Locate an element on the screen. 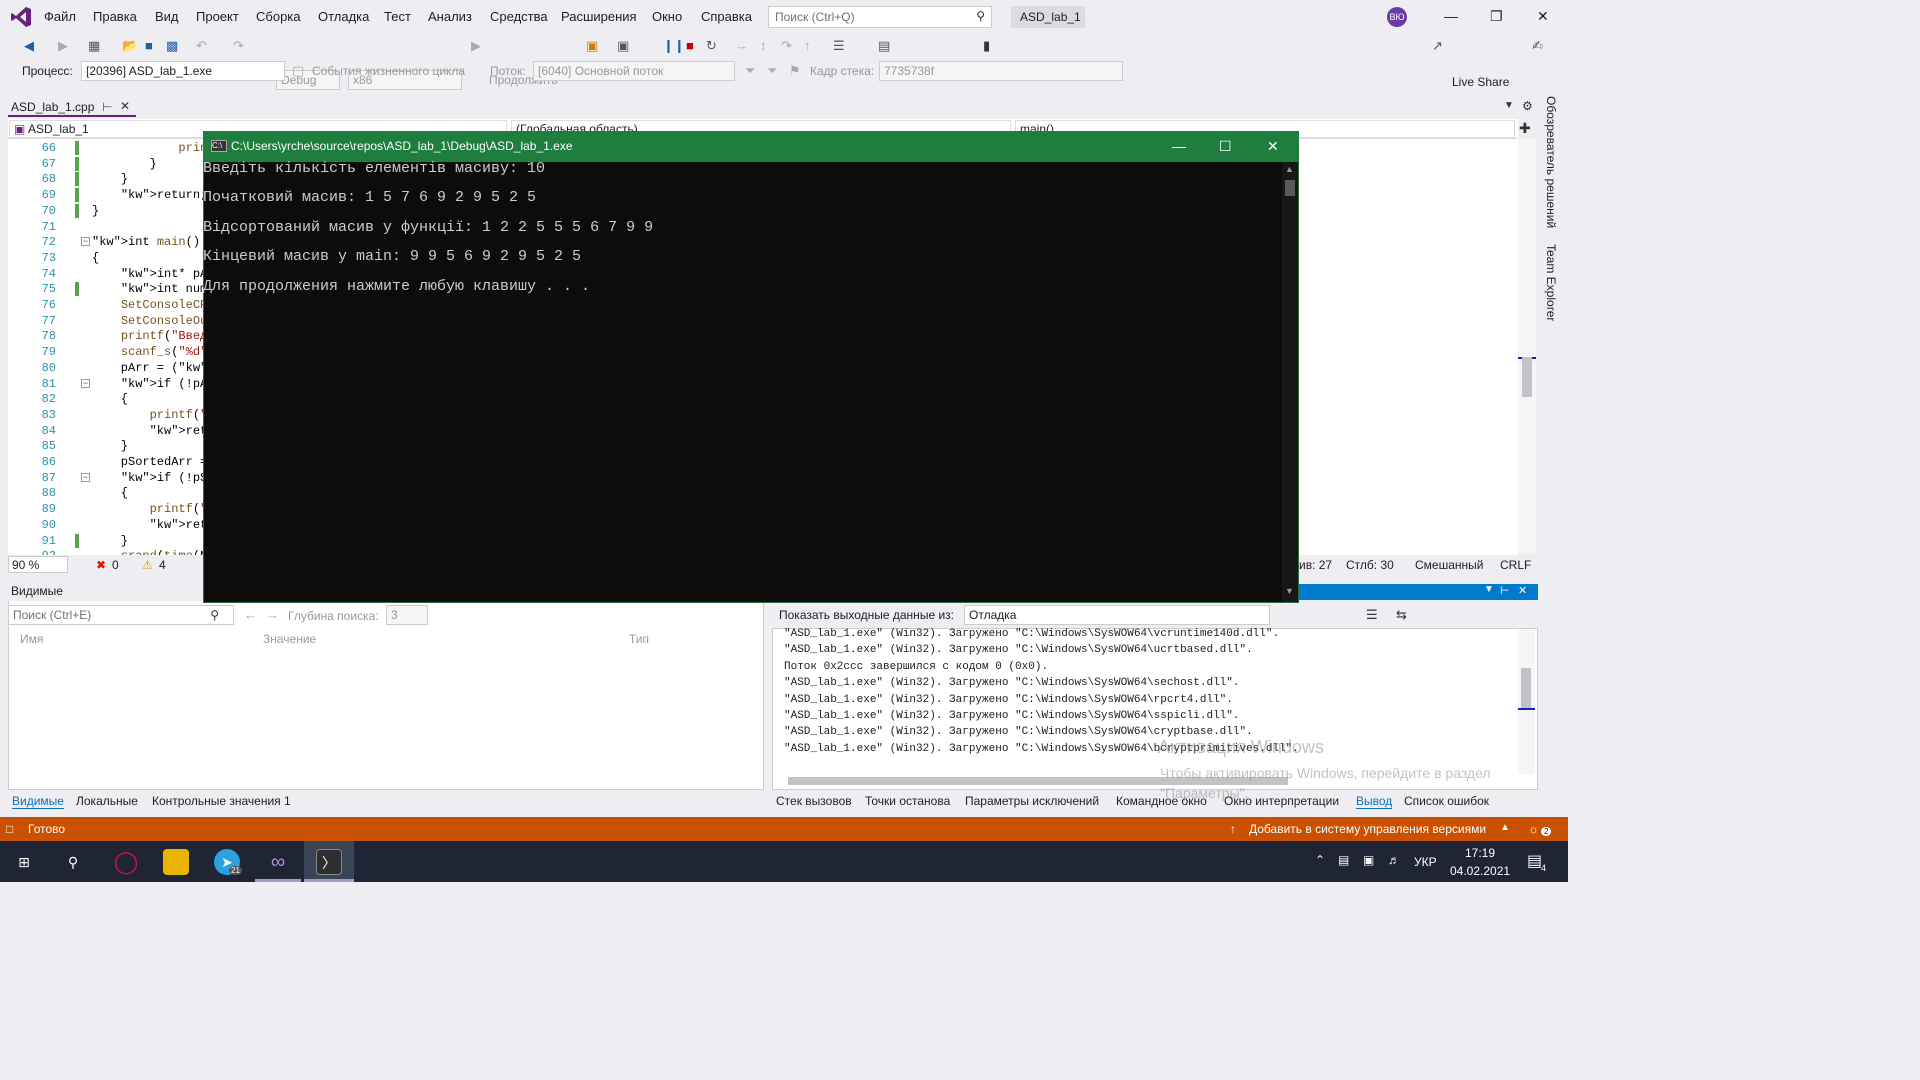 The image size is (1920, 1080). notifications-icon: ☼ is located at coordinates (1533, 829).